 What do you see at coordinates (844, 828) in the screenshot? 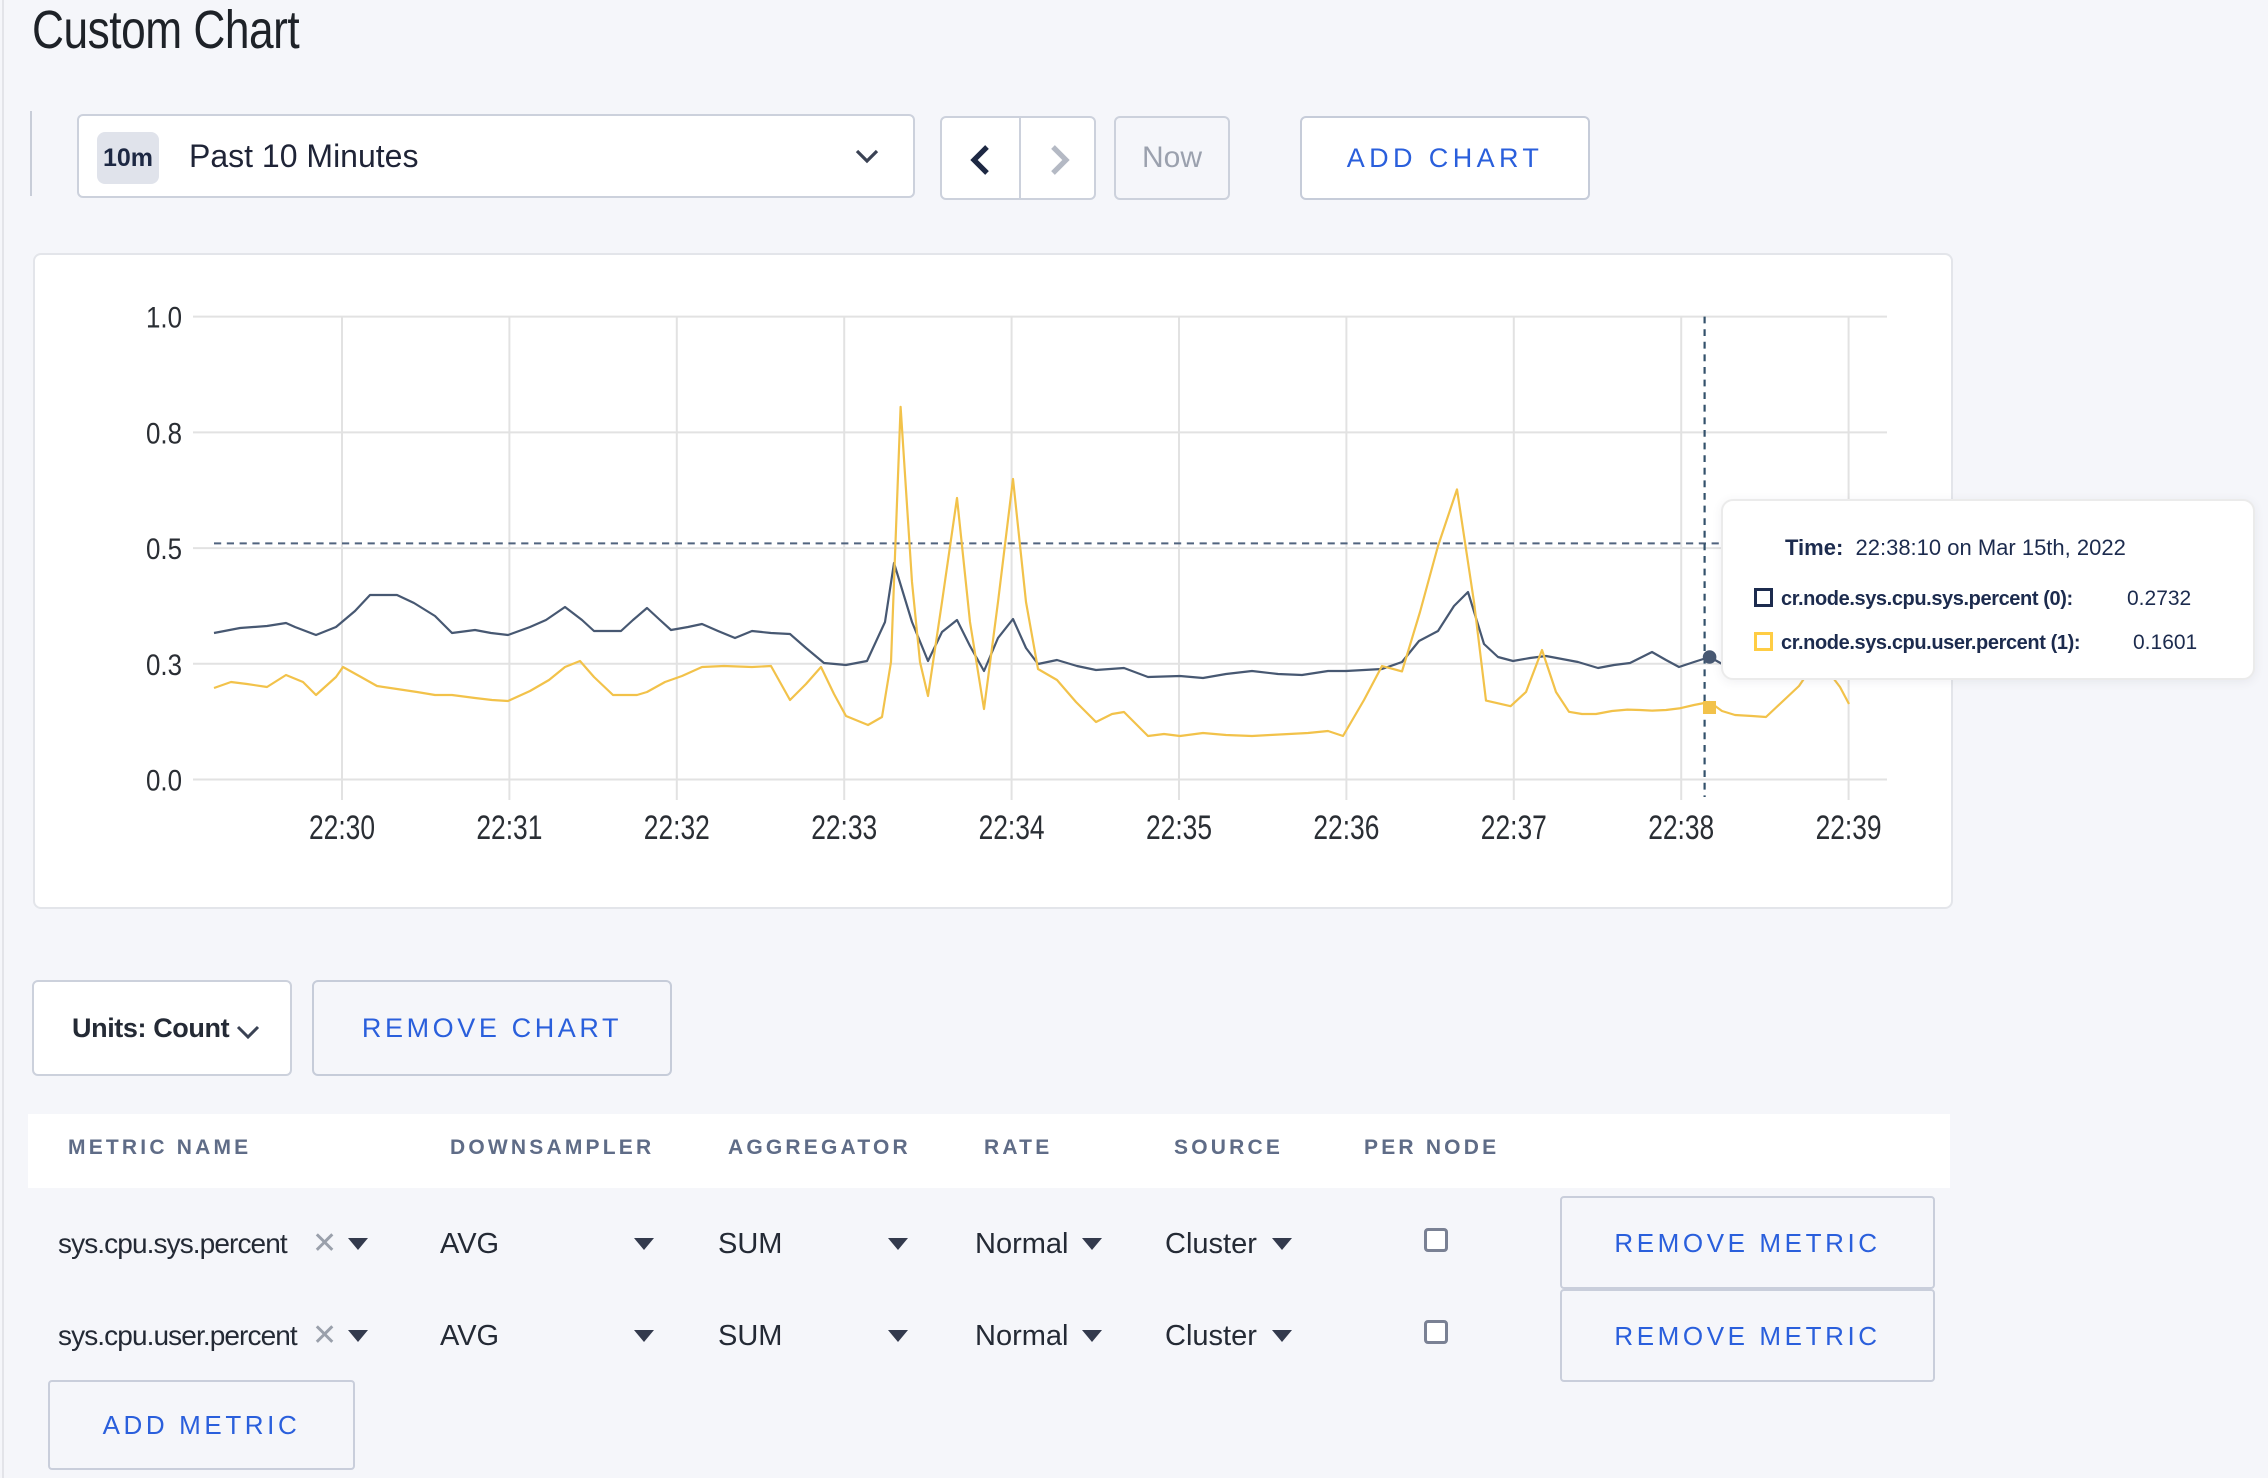
I see `svg-text: 22:33` at bounding box center [844, 828].